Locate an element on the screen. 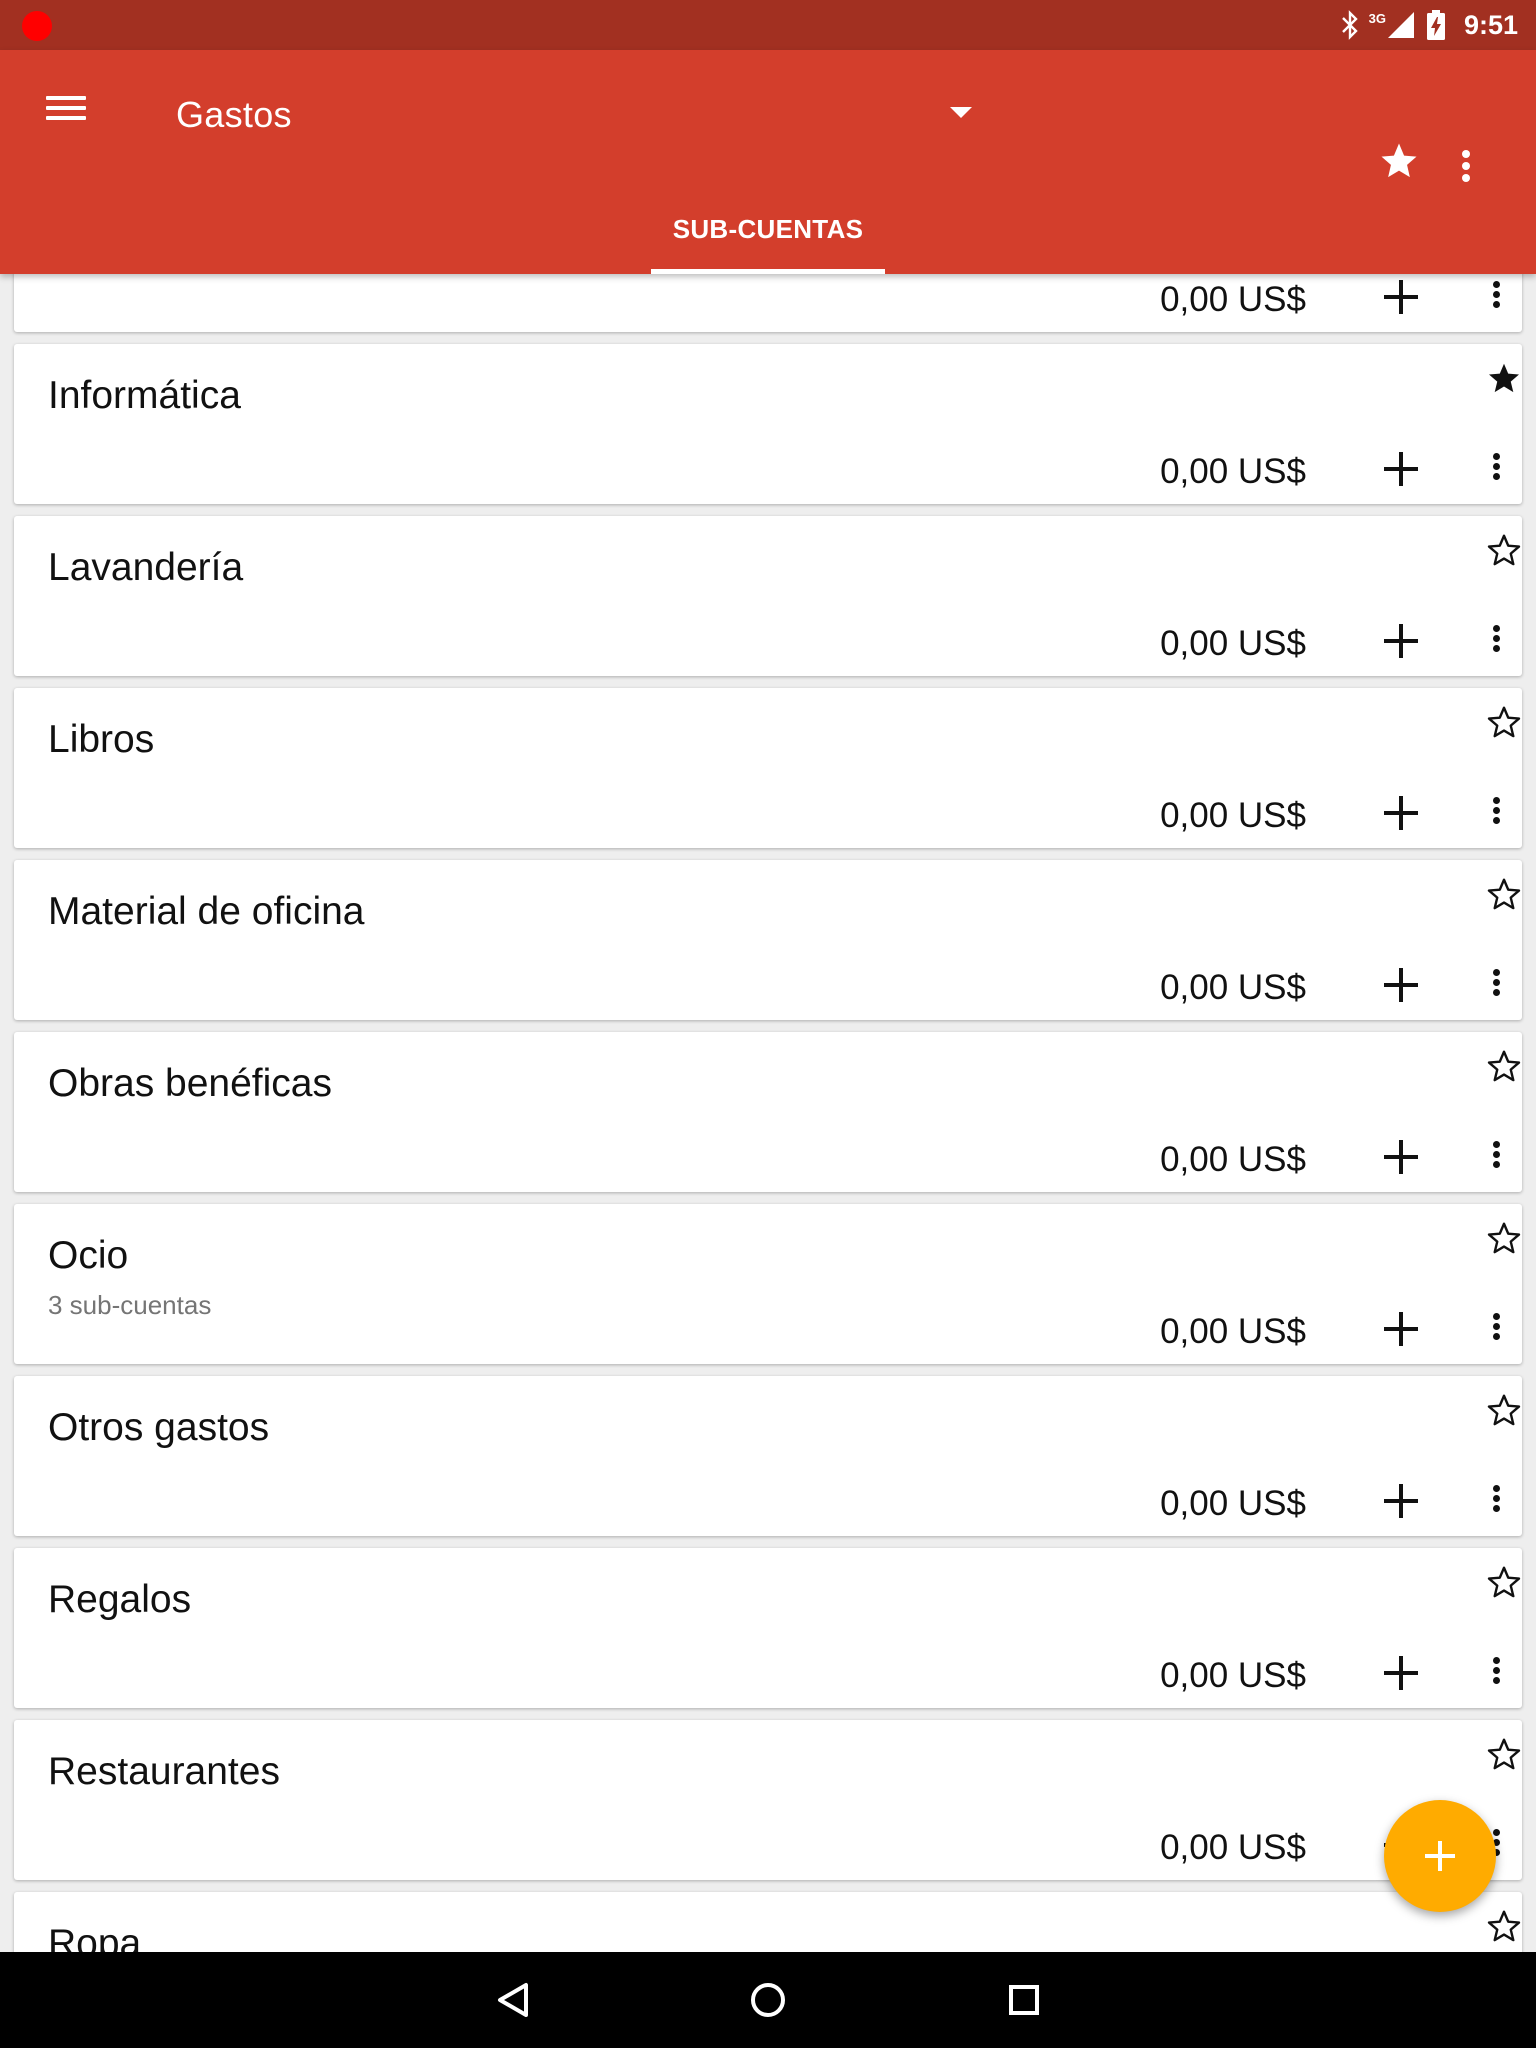  tab-sub-cuentas: SUB-CUENTAS is located at coordinates (768, 242).